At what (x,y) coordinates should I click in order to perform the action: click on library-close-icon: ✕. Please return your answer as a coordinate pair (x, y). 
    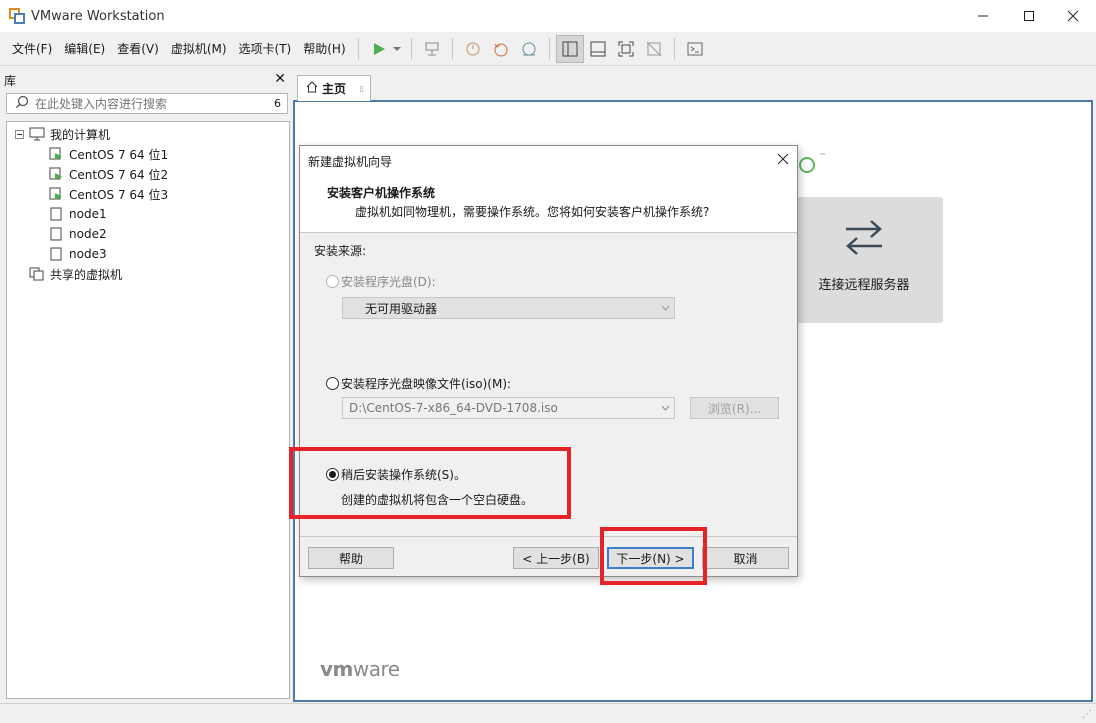
    Looking at the image, I should click on (280, 79).